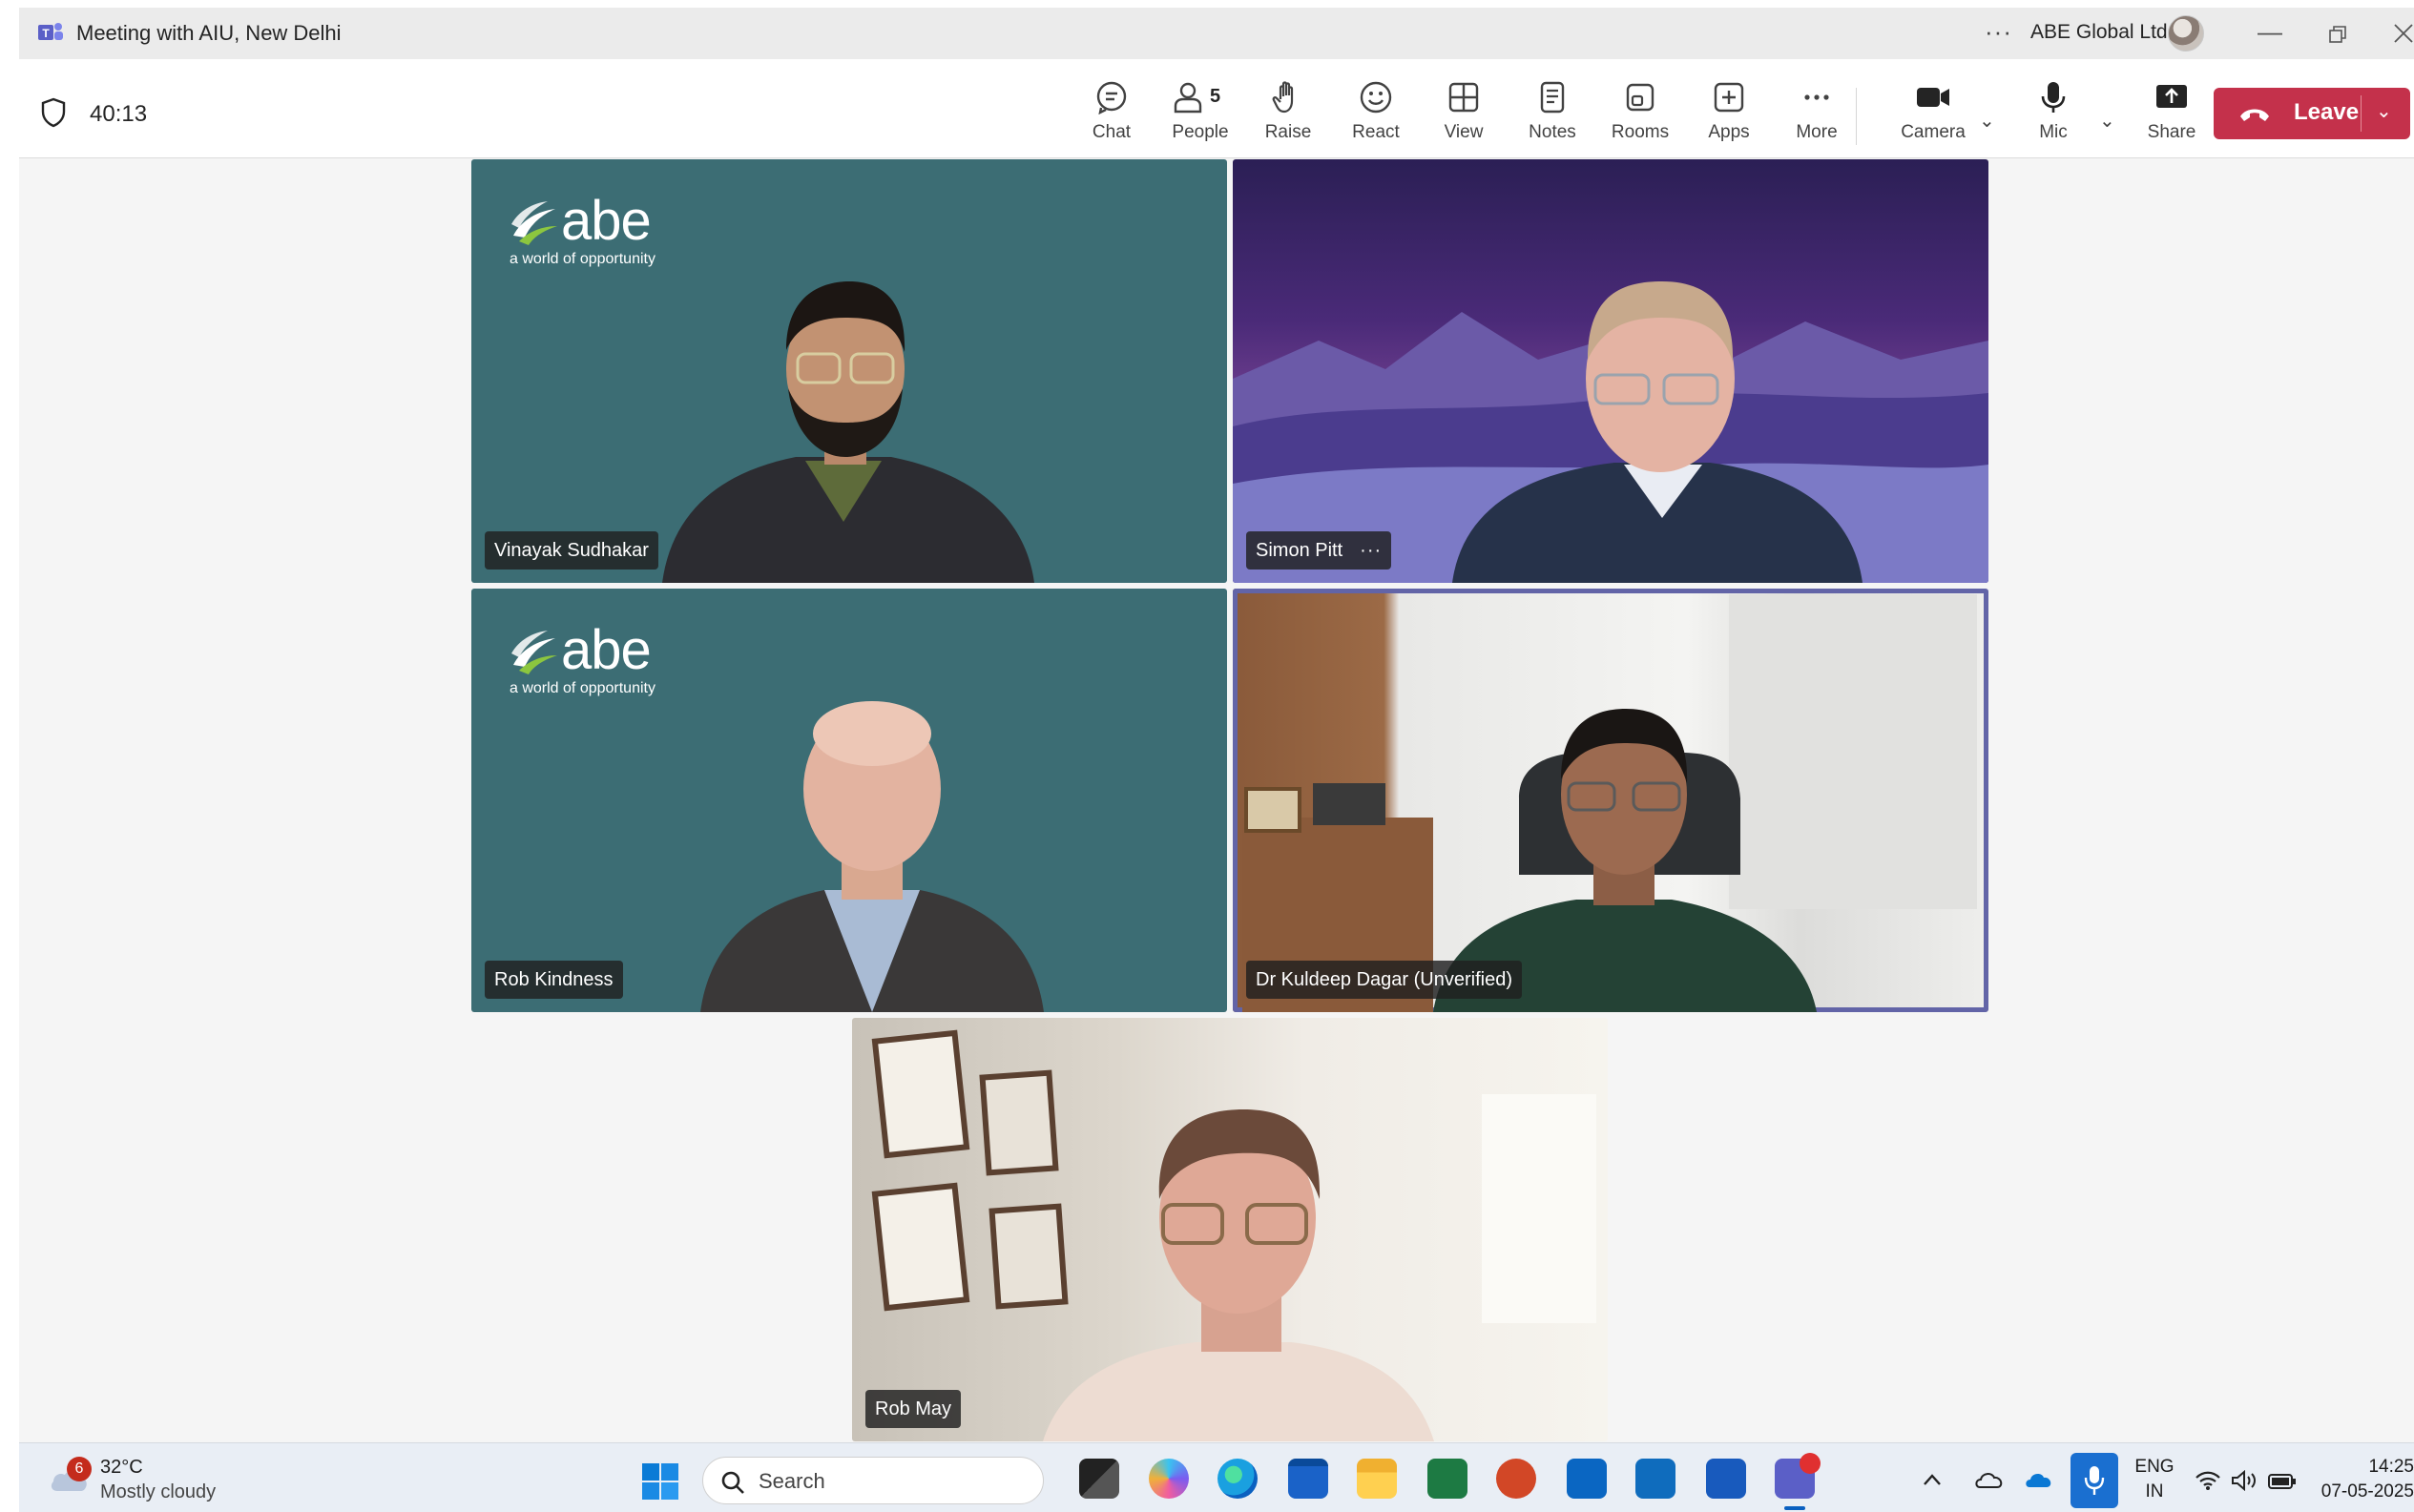 Image resolution: width=2414 pixels, height=1512 pixels. What do you see at coordinates (2327, 112) in the screenshot?
I see `leave-label: Leave` at bounding box center [2327, 112].